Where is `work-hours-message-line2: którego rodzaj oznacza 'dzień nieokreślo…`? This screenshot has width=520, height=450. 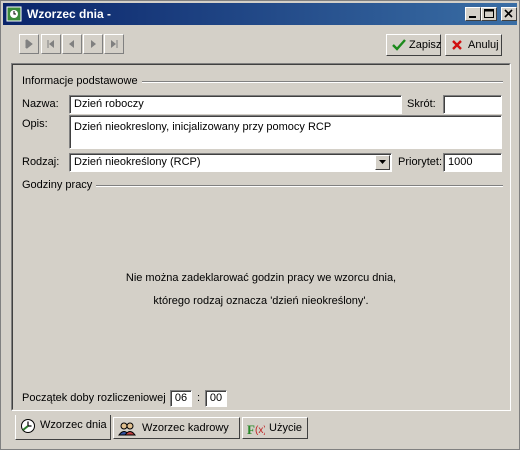
work-hours-message-line2: którego rodzaj oznacza 'dzień nieokreślo… is located at coordinates (261, 301).